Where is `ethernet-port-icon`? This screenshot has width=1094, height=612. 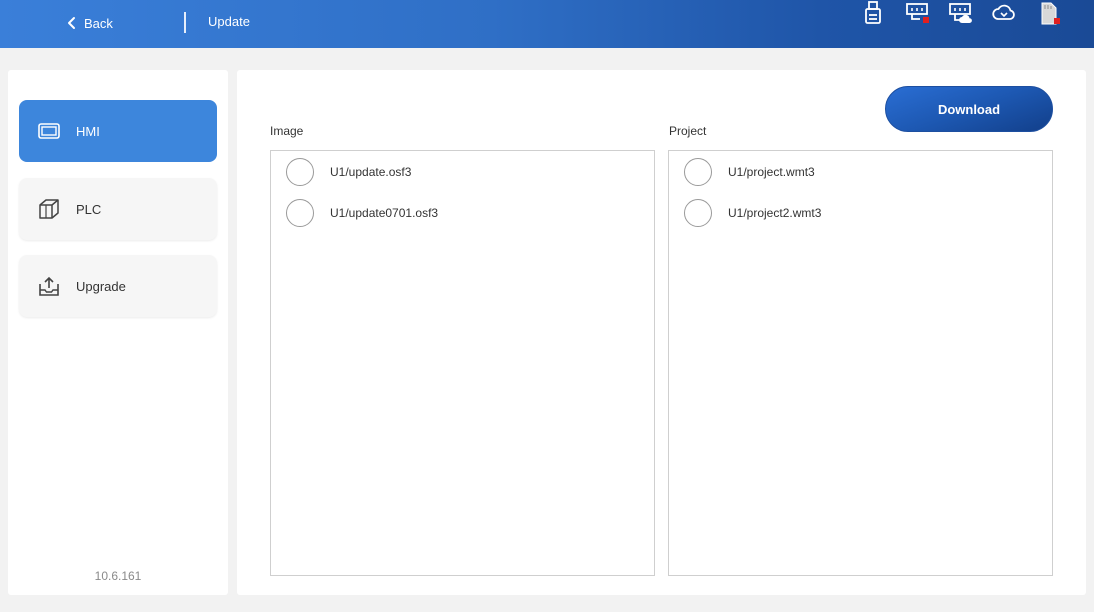 ethernet-port-icon is located at coordinates (917, 13).